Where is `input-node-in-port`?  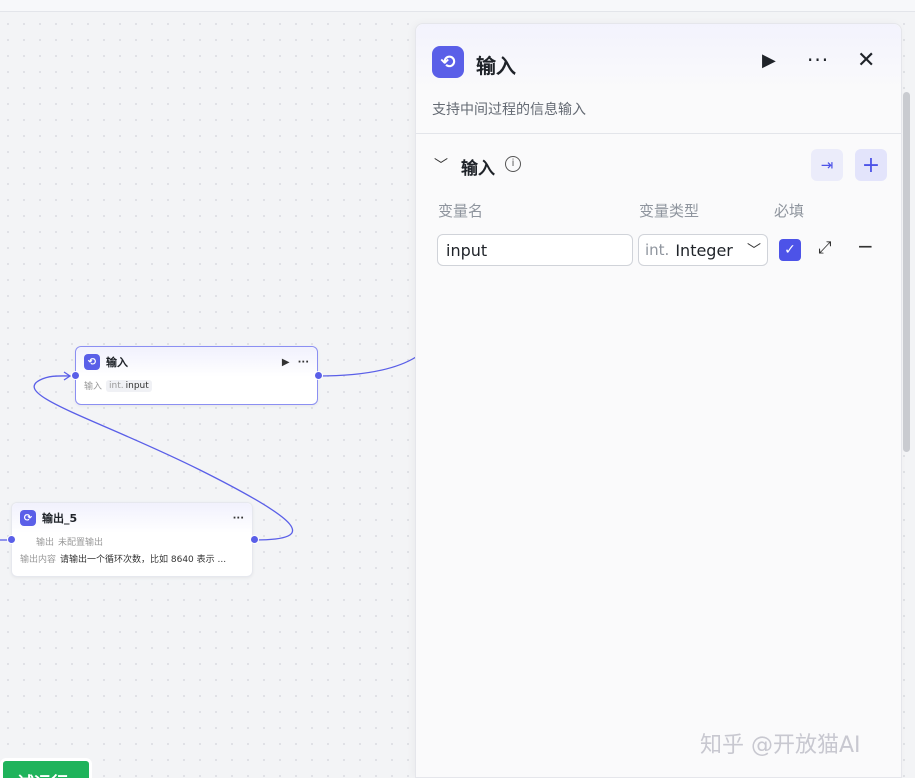 input-node-in-port is located at coordinates (75, 375).